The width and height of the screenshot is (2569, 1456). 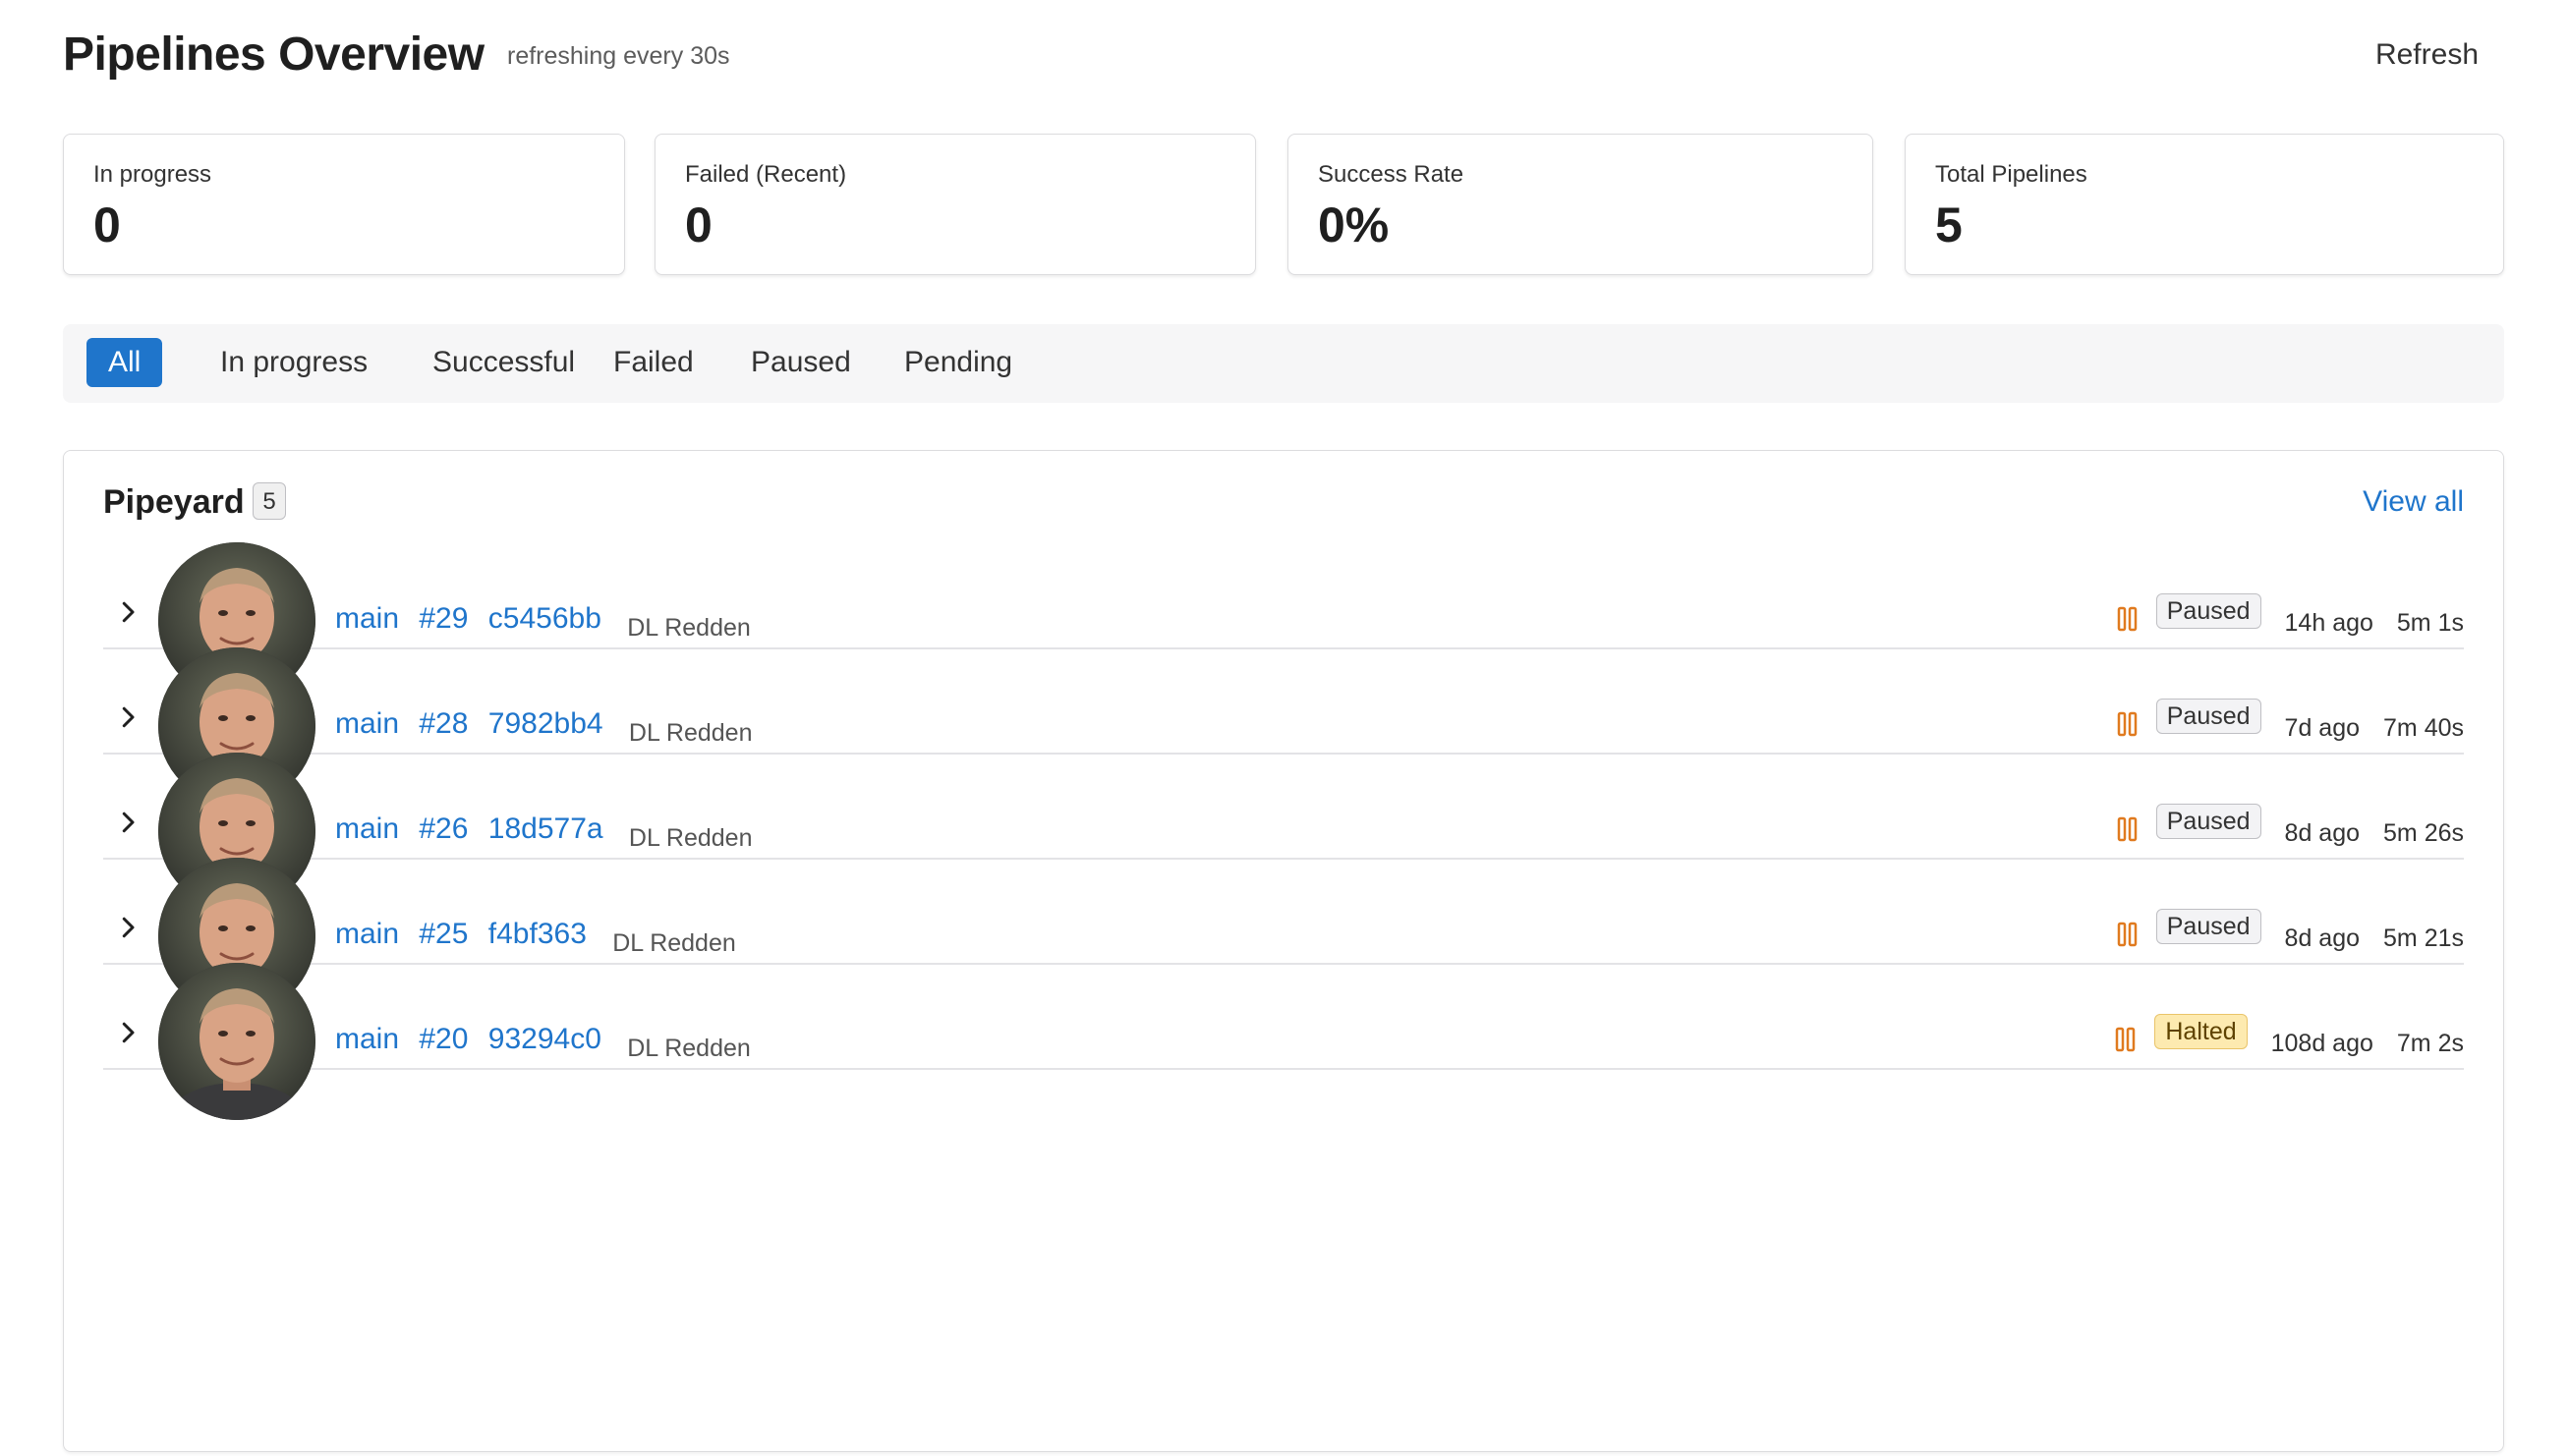 I want to click on tab-pending: Pending, so click(x=959, y=362).